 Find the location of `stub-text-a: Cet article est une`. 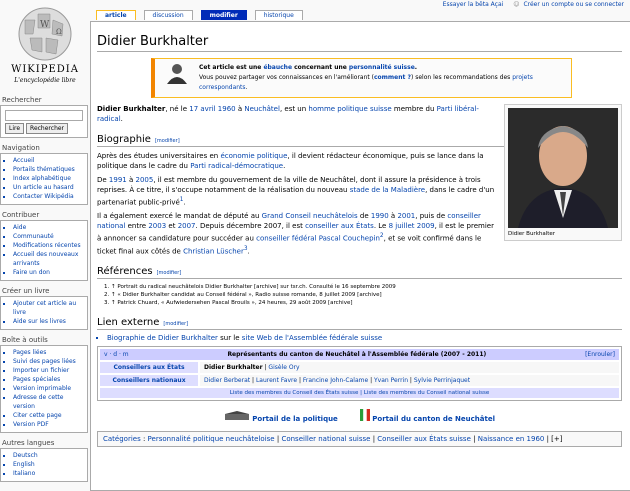

stub-text-a: Cet article est une is located at coordinates (231, 67).